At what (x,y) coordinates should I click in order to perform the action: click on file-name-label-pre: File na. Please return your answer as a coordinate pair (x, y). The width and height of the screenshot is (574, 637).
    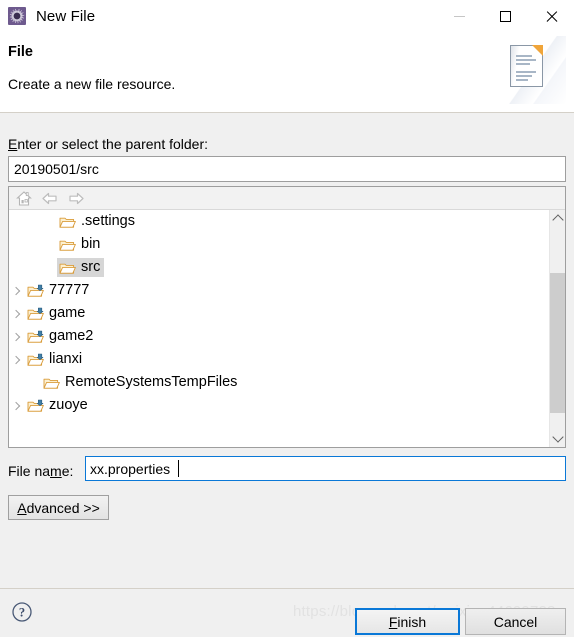
    Looking at the image, I should click on (29, 471).